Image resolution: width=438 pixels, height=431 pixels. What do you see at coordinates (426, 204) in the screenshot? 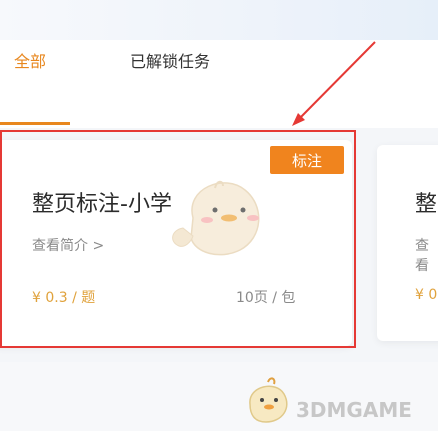
I see `next-task-title: 整` at bounding box center [426, 204].